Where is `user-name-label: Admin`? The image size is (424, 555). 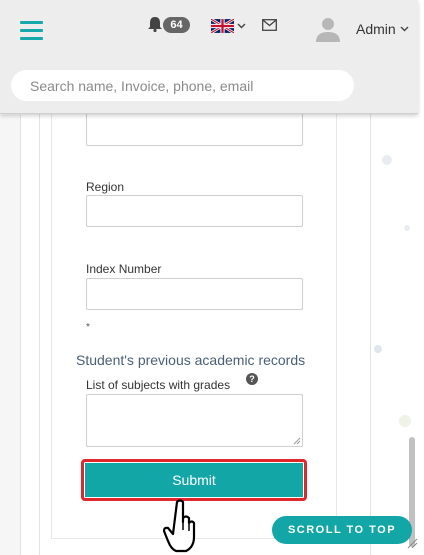 user-name-label: Admin is located at coordinates (376, 29).